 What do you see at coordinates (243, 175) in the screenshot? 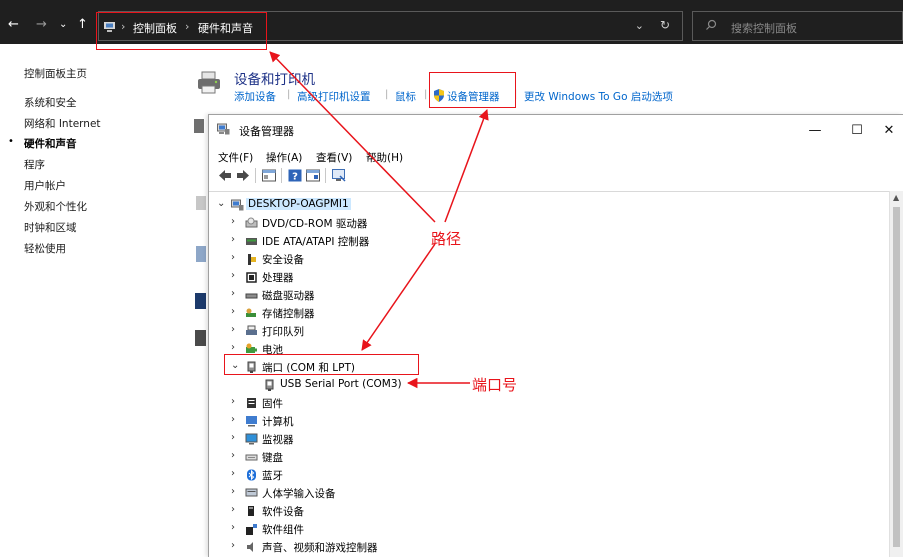
I see `forward-arrow-icon` at bounding box center [243, 175].